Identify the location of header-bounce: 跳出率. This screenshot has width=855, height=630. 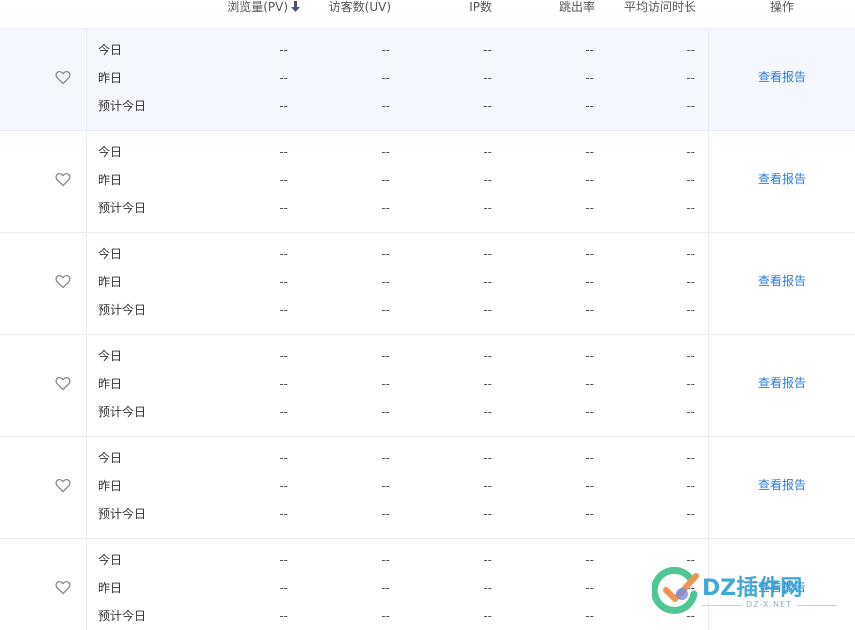
(557, 7).